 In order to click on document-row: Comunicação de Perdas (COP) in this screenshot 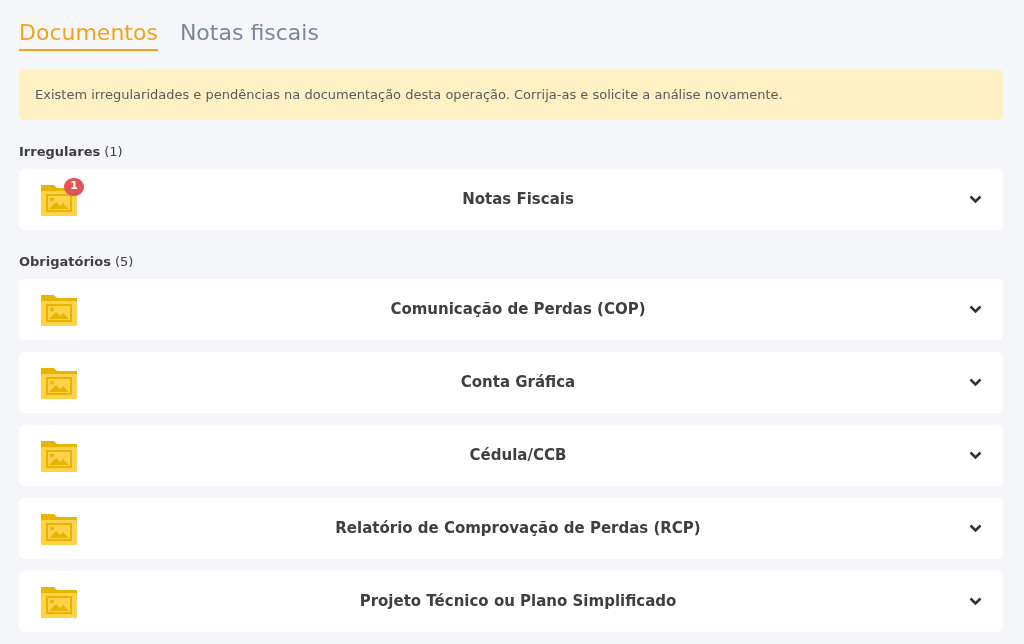, I will do `click(511, 309)`.